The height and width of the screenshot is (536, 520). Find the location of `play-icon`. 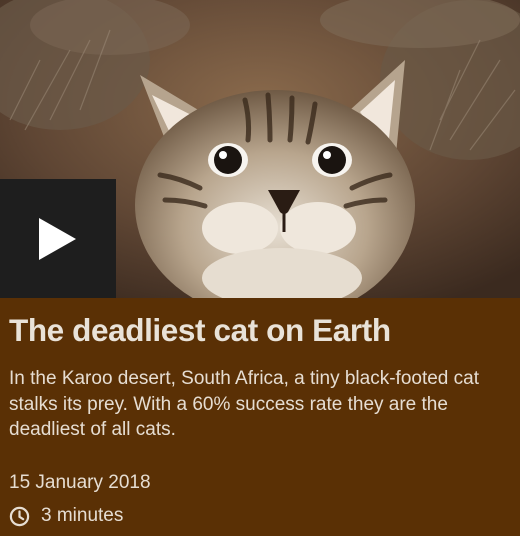

play-icon is located at coordinates (57, 239).